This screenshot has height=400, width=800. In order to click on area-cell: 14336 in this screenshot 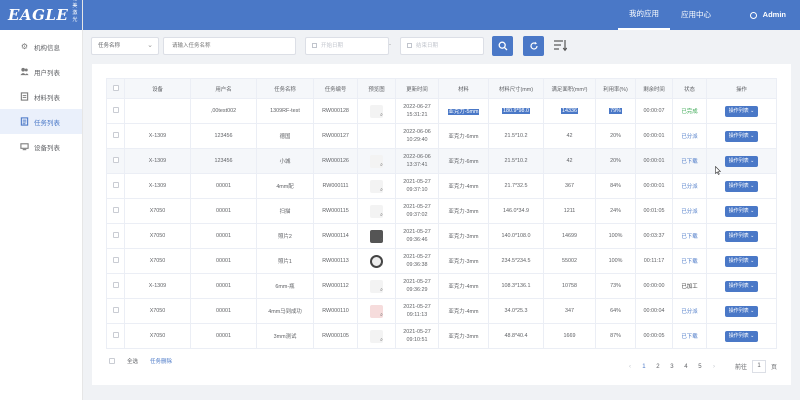, I will do `click(569, 111)`.